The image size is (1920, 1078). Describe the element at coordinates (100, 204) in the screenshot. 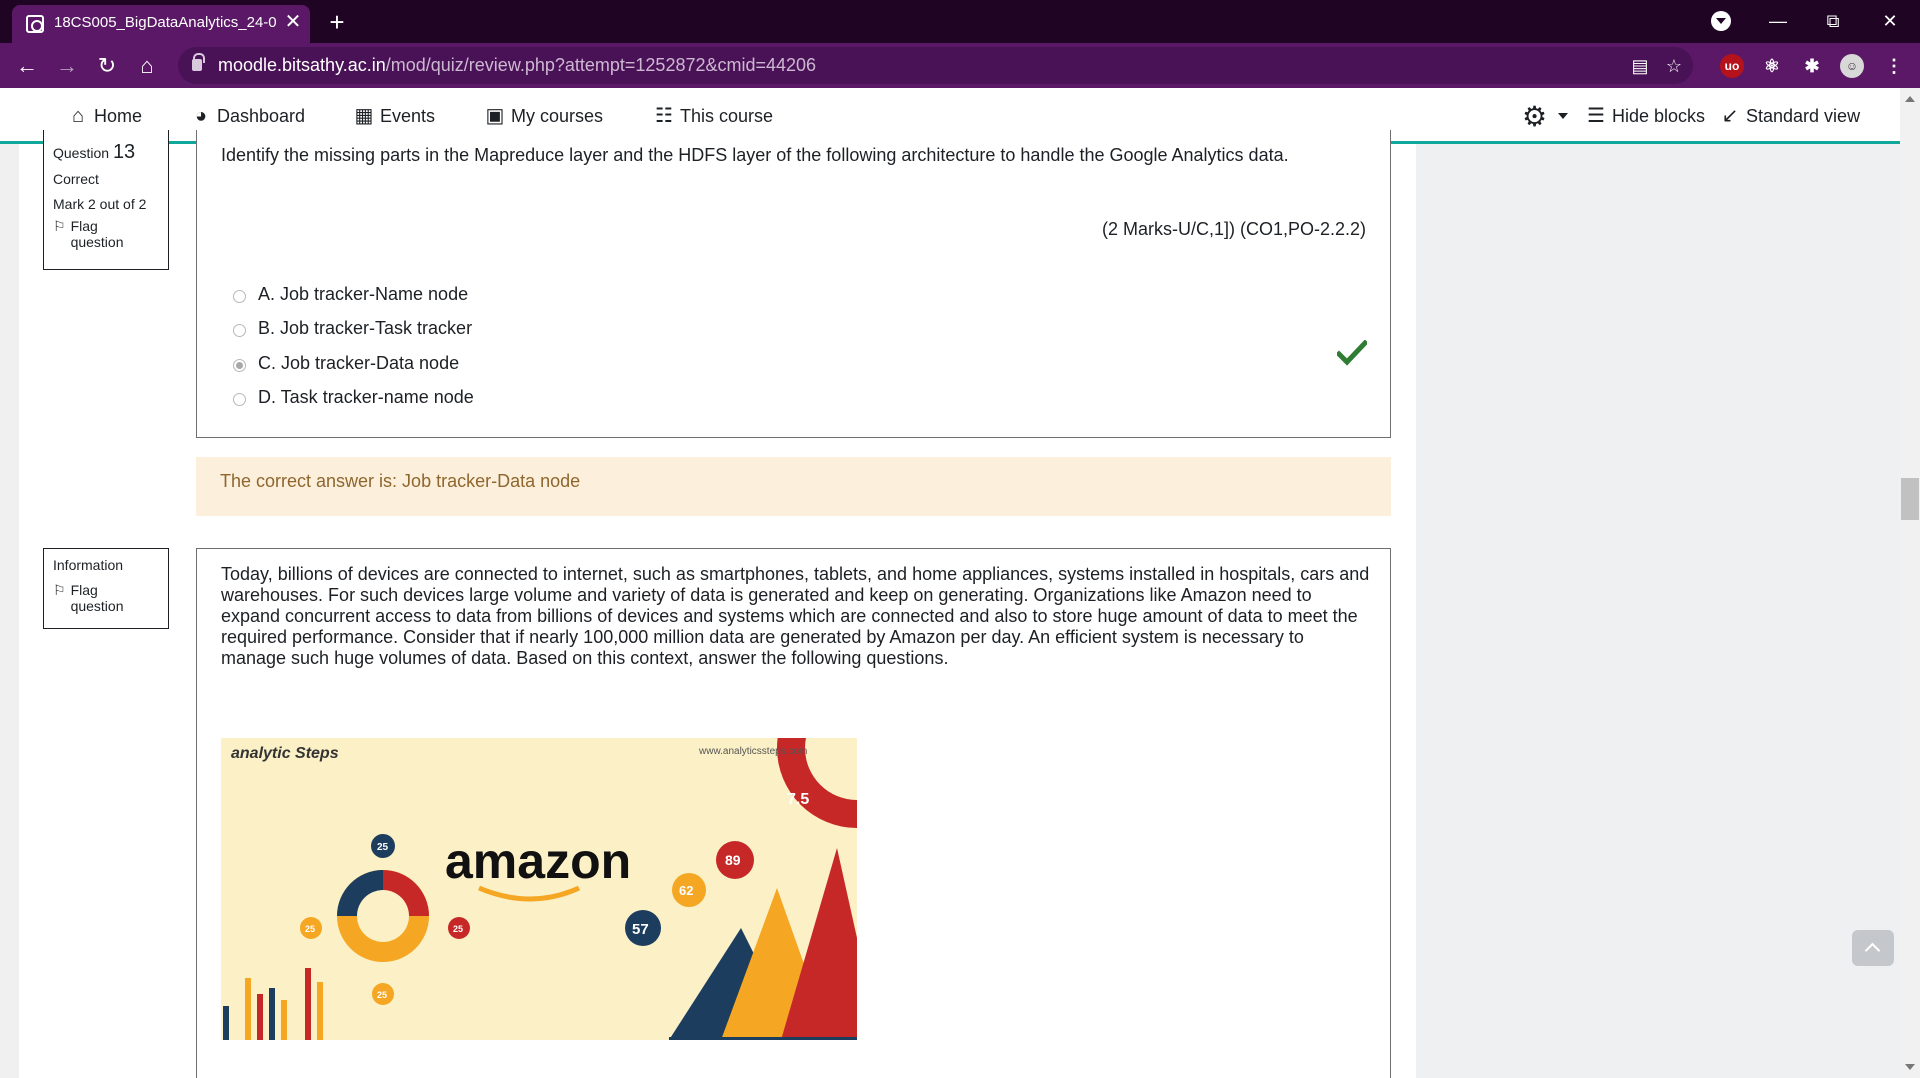

I see `question-grade: Mark 2 out of 2` at that location.